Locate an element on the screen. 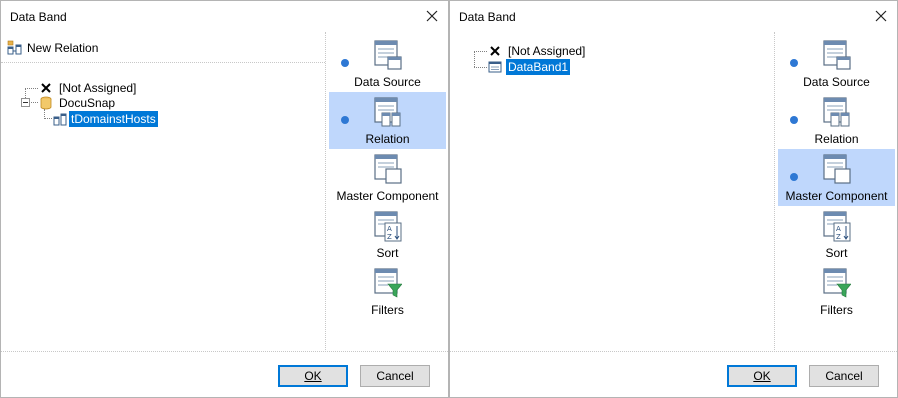  tree-node-databand: DataBand1 is located at coordinates (529, 67).